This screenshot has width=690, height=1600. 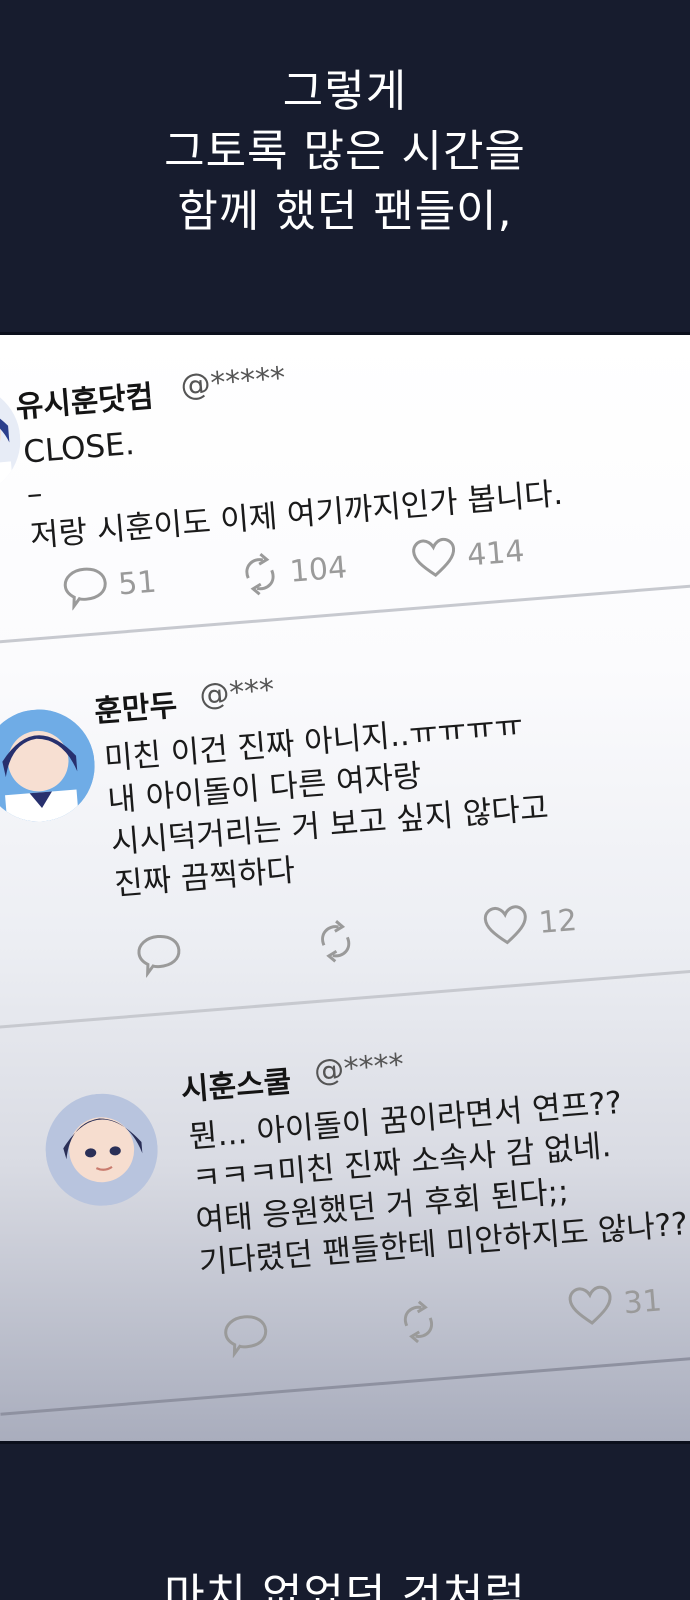 I want to click on like-count: 414, so click(x=495, y=553).